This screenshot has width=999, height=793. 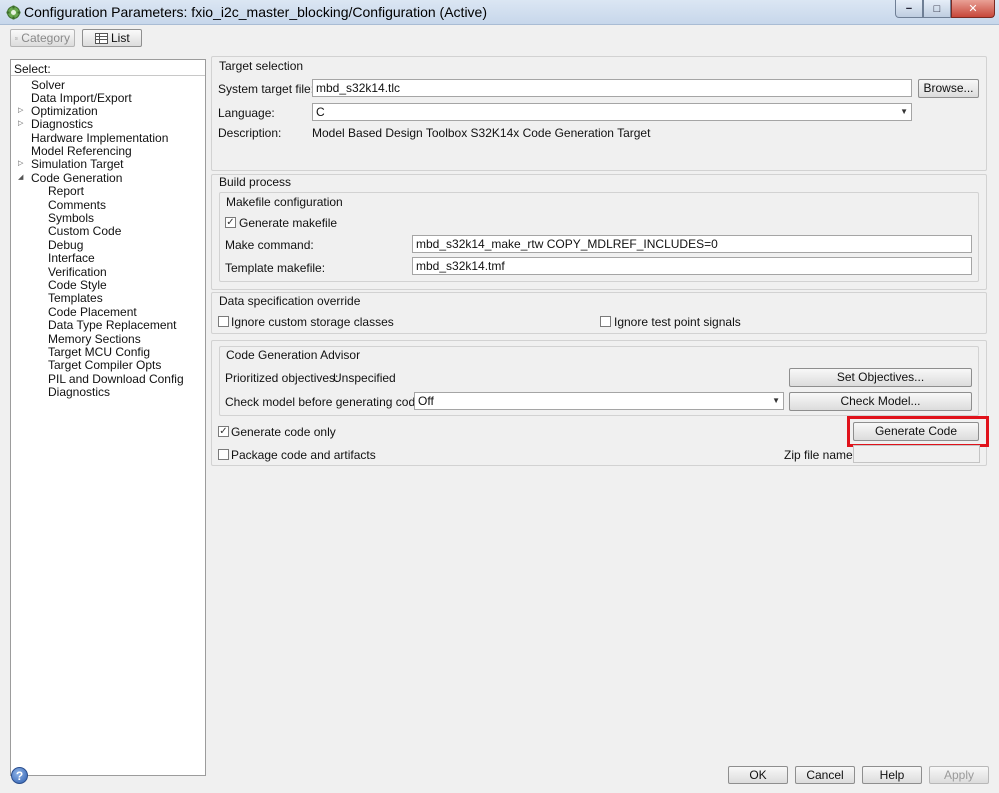 I want to click on tree-item-templates: Templates, so click(x=75, y=298).